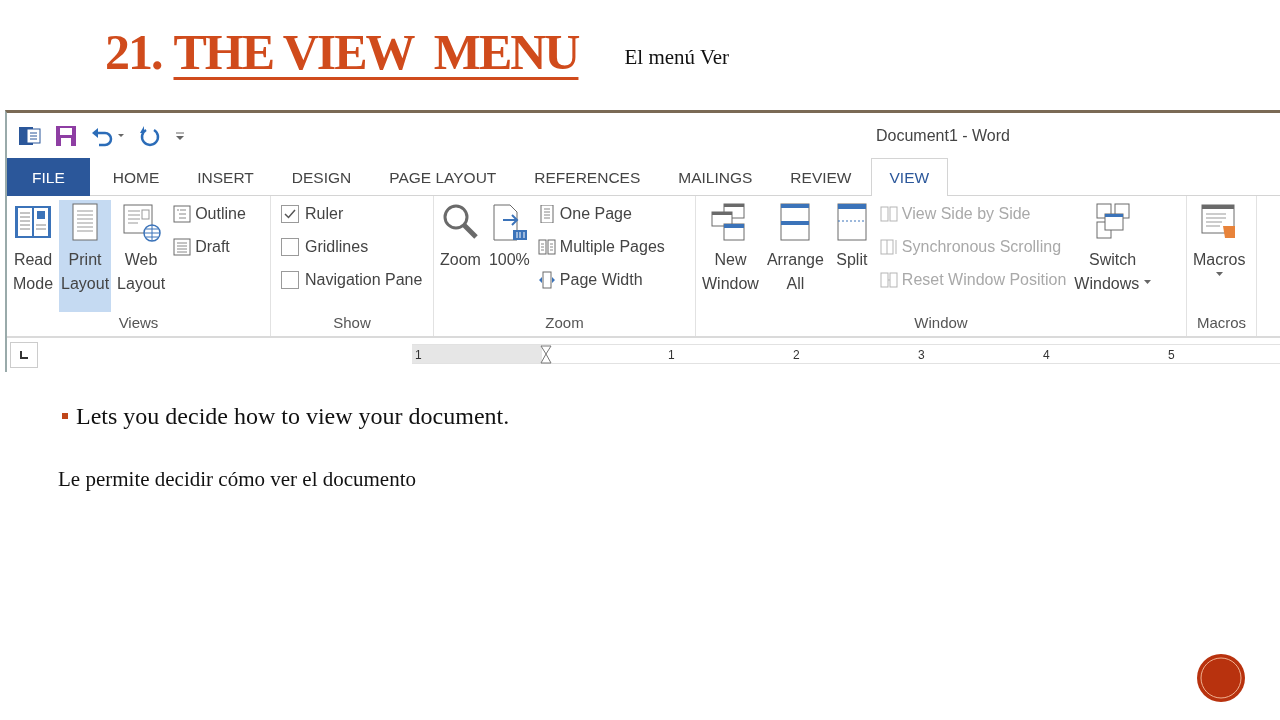  What do you see at coordinates (546, 280) in the screenshot?
I see `page-width-icon` at bounding box center [546, 280].